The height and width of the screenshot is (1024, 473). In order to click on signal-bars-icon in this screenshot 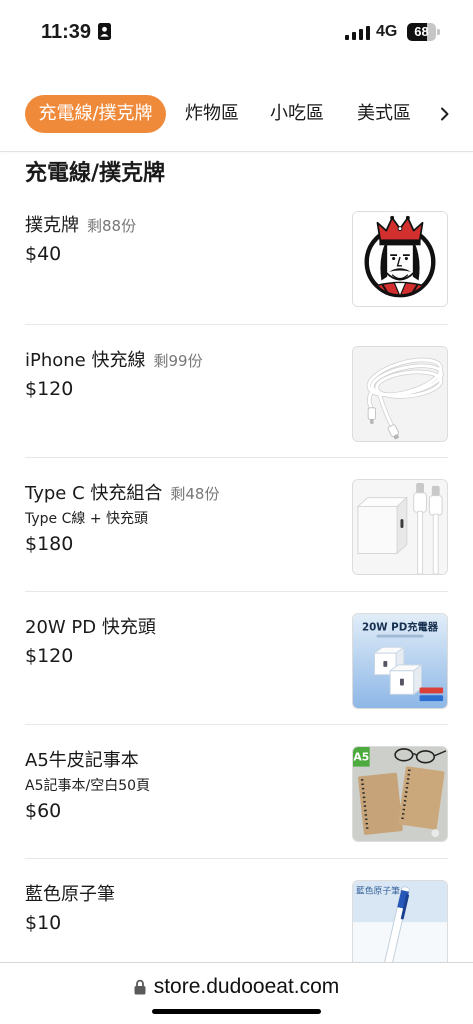, I will do `click(357, 33)`.